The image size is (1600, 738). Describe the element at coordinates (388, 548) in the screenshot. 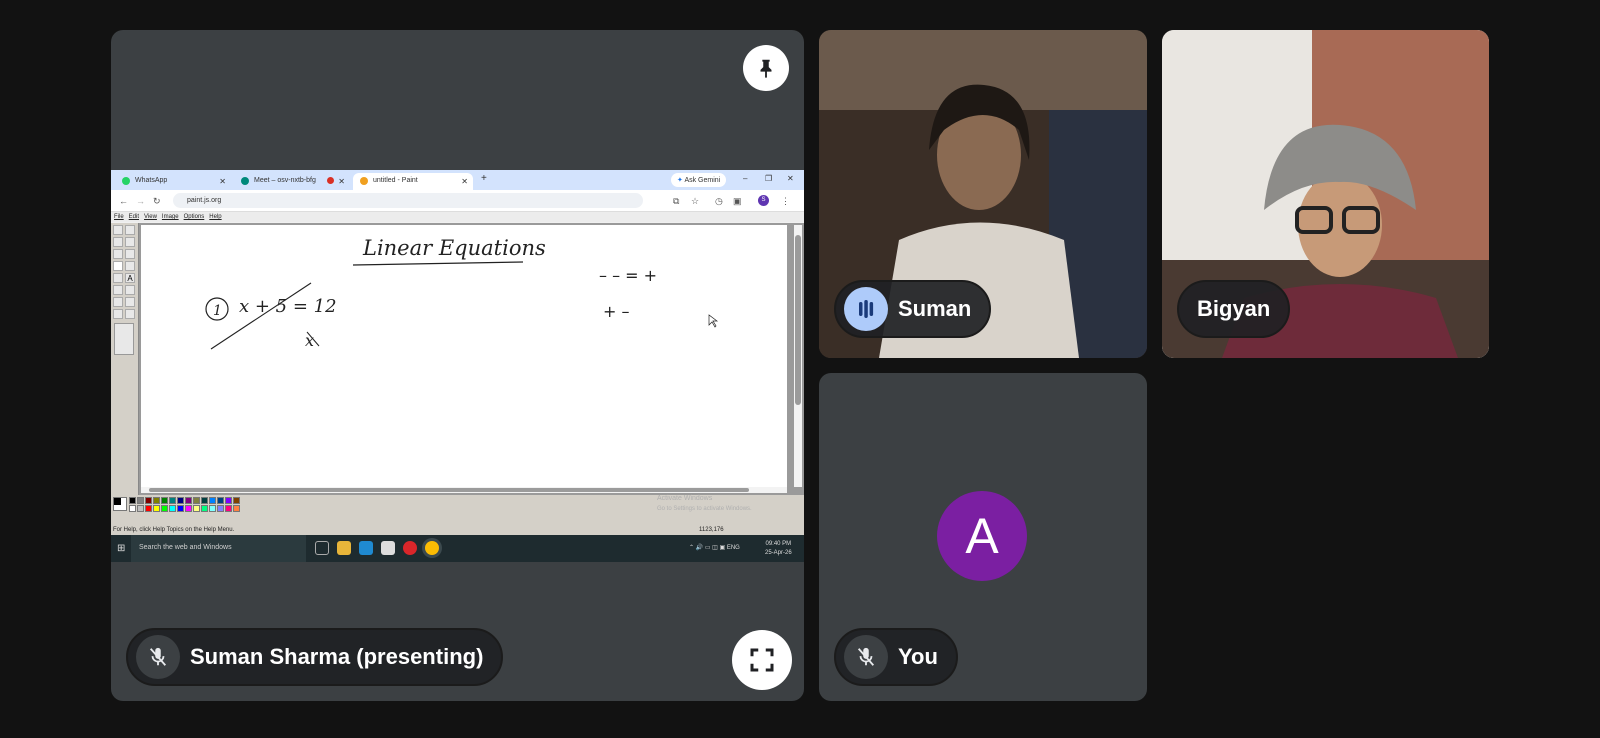

I see `store-icon` at that location.